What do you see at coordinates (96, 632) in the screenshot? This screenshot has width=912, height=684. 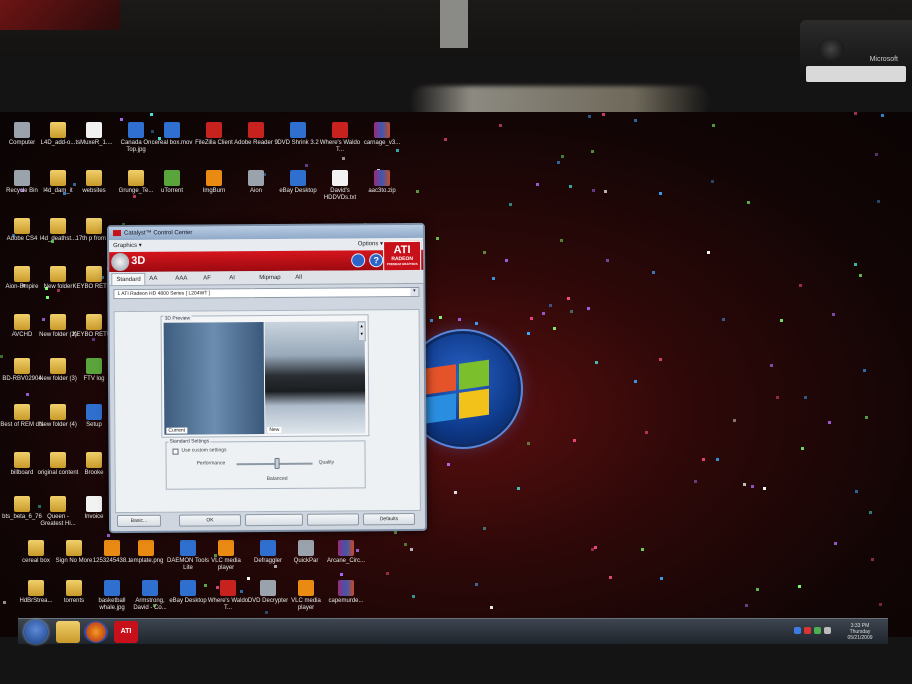 I see `firefox-taskbar-button` at bounding box center [96, 632].